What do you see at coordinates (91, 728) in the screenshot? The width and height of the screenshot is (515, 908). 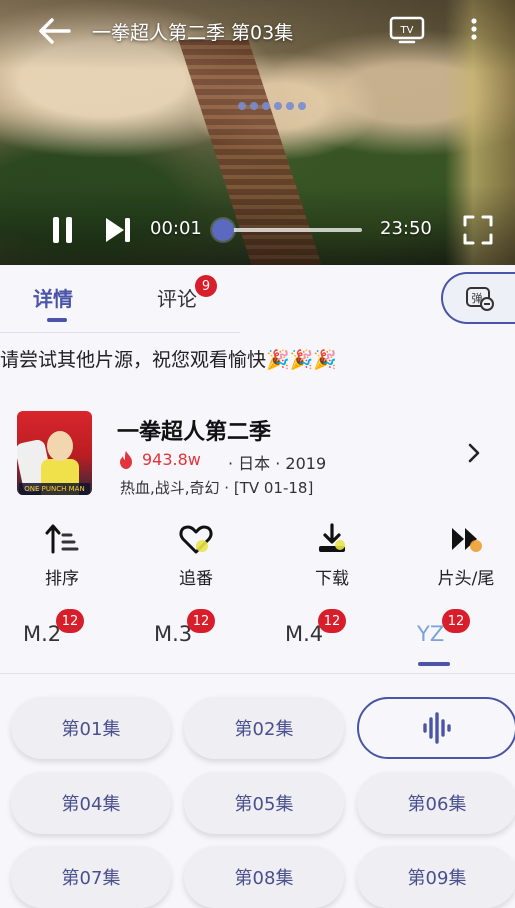 I see `episode-button-01: 第01集` at bounding box center [91, 728].